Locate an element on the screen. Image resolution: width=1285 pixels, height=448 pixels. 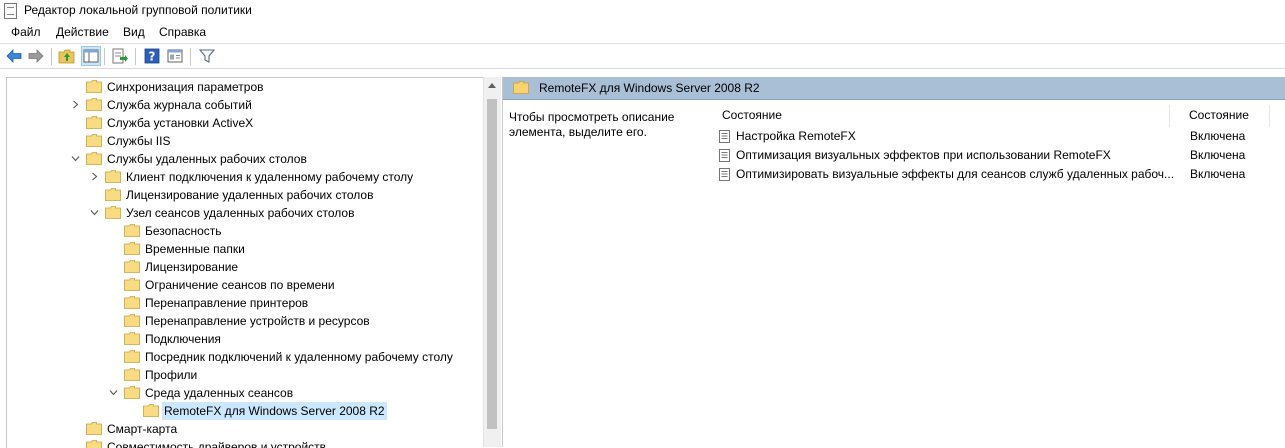
app-document-icon is located at coordinates (10, 11).